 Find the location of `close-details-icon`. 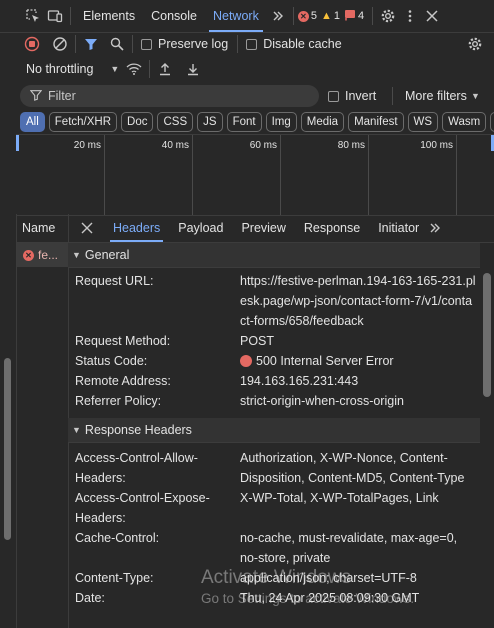

close-details-icon is located at coordinates (87, 228).